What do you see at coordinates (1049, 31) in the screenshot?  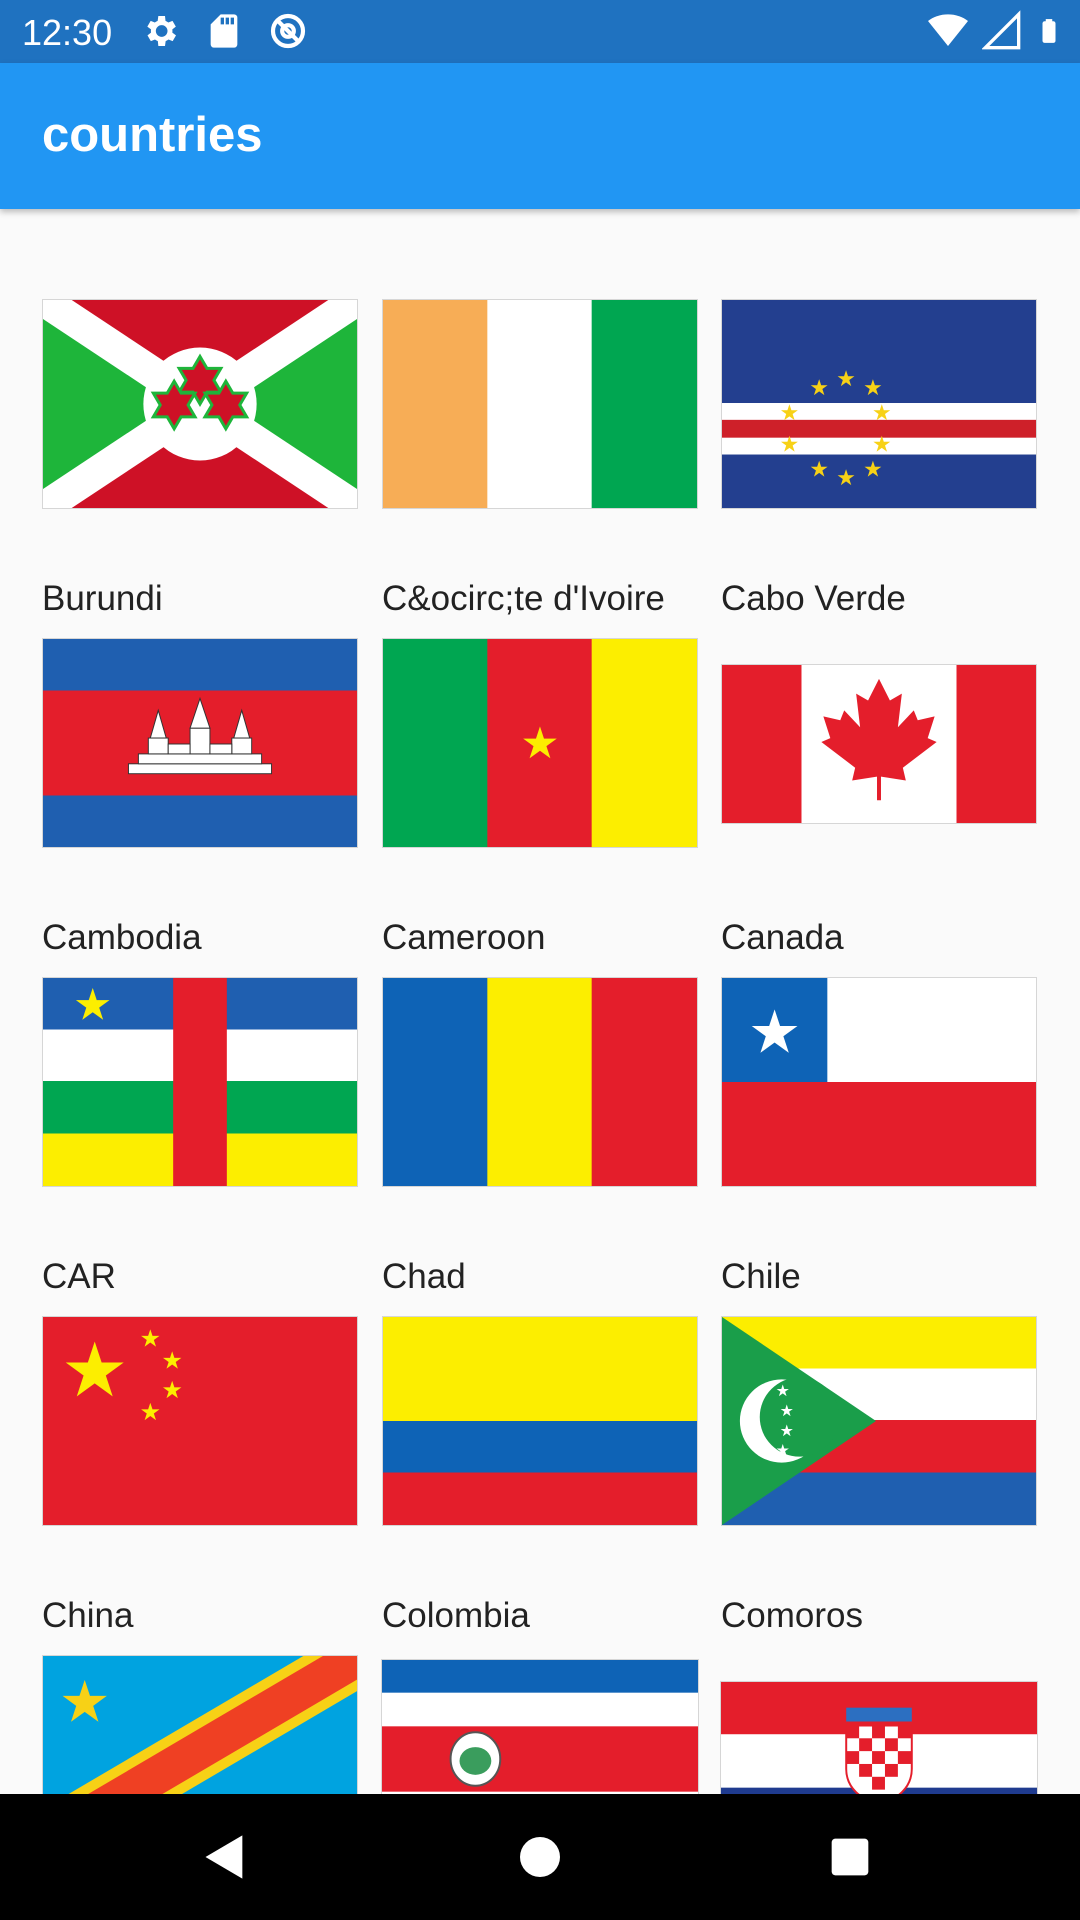 I see `battery-icon` at bounding box center [1049, 31].